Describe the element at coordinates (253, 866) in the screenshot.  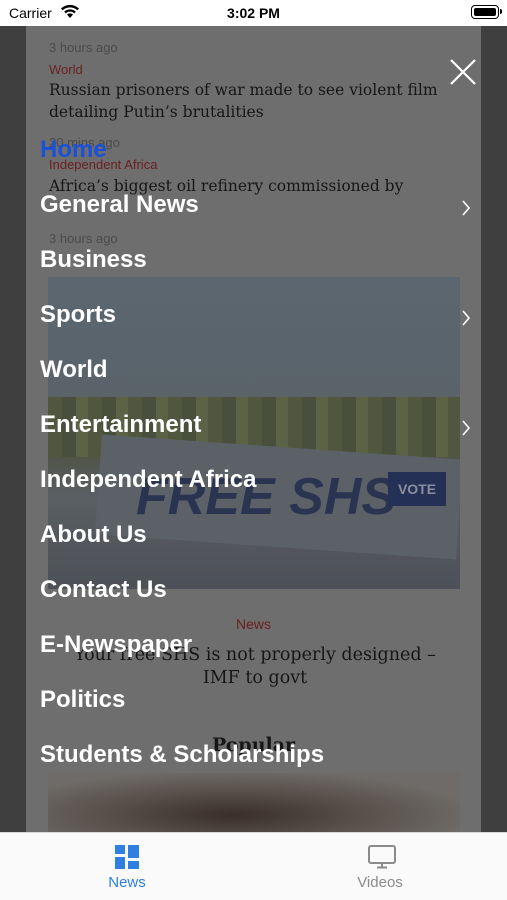
I see `tab-bar: News Videos` at that location.